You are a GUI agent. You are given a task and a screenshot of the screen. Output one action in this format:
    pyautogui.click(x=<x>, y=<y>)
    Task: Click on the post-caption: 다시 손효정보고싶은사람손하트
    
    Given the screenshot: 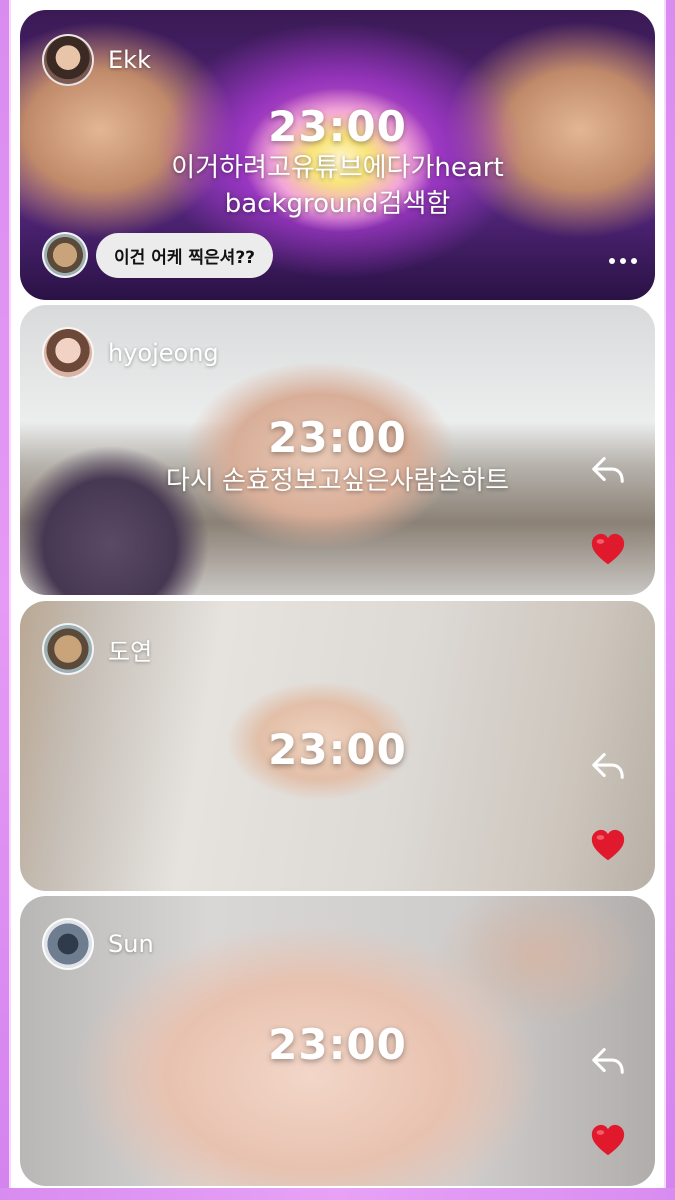 What is the action you would take?
    pyautogui.click(x=337, y=481)
    